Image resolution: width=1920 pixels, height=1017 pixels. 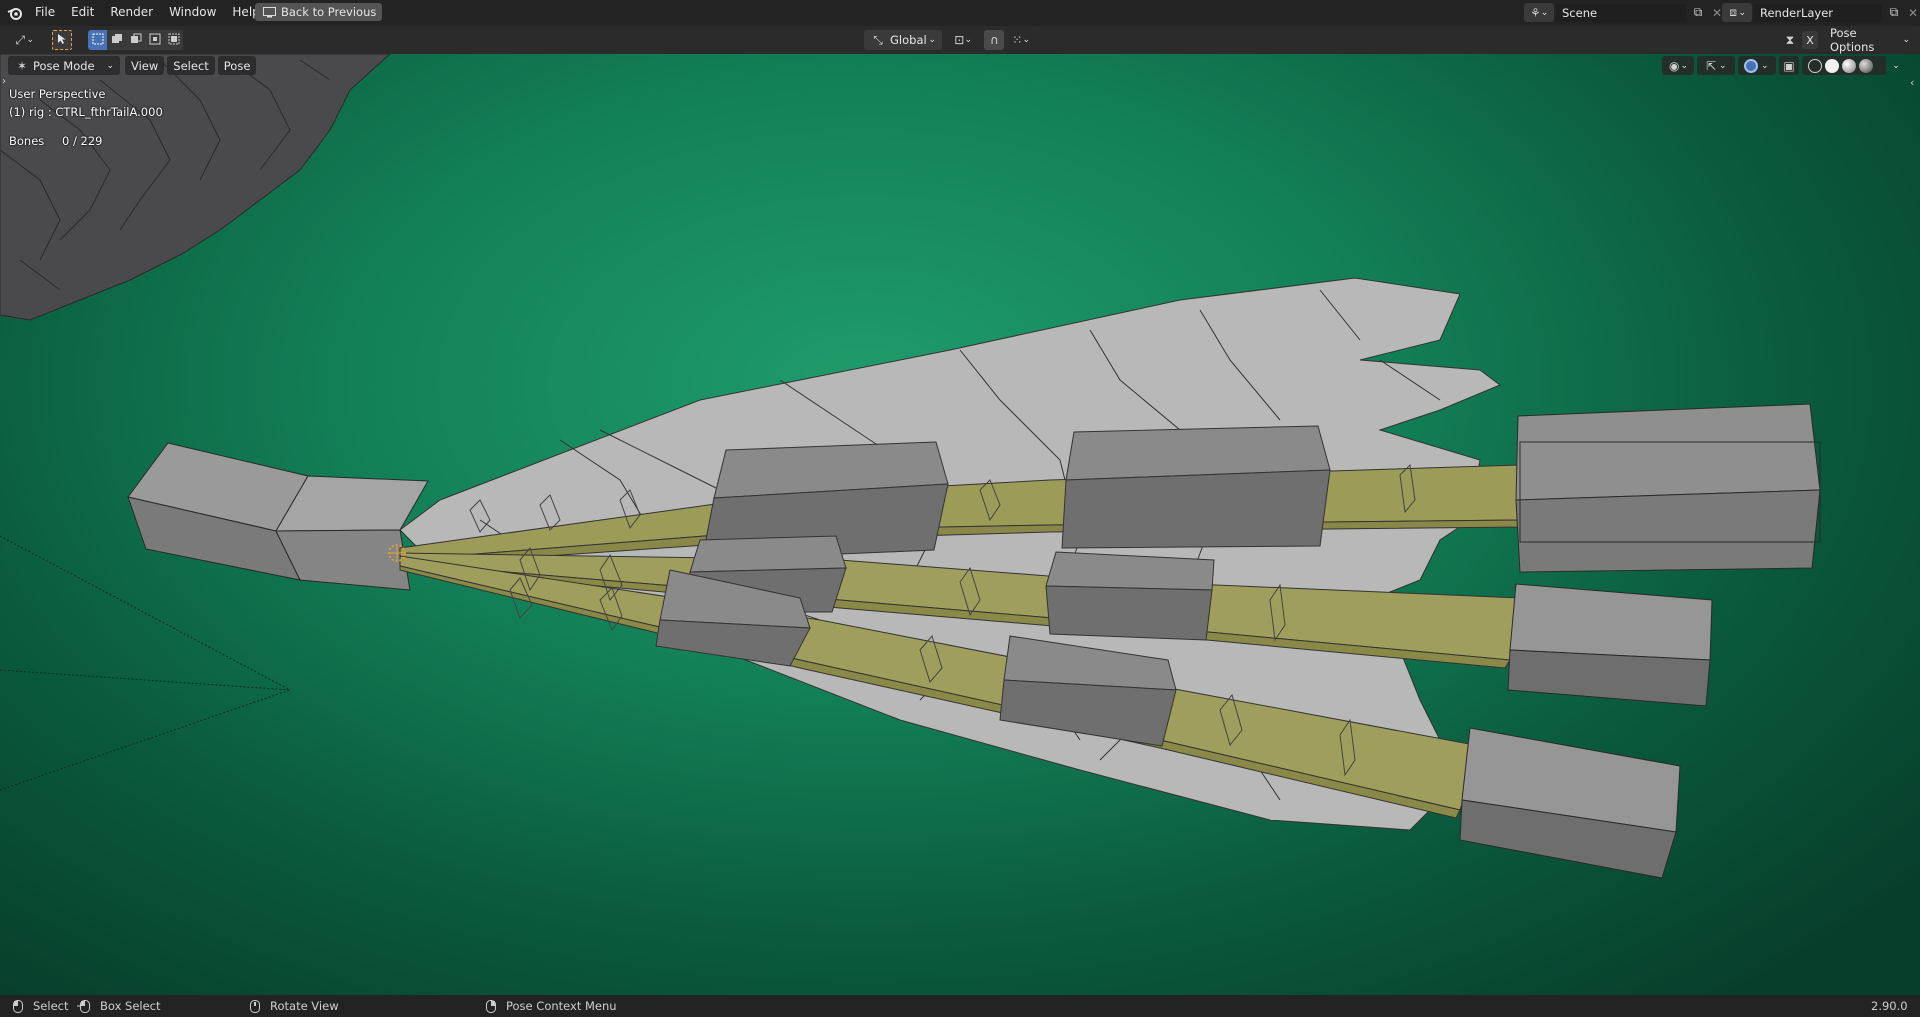 What do you see at coordinates (1889, 1006) in the screenshot?
I see `version-label: 2.90.0` at bounding box center [1889, 1006].